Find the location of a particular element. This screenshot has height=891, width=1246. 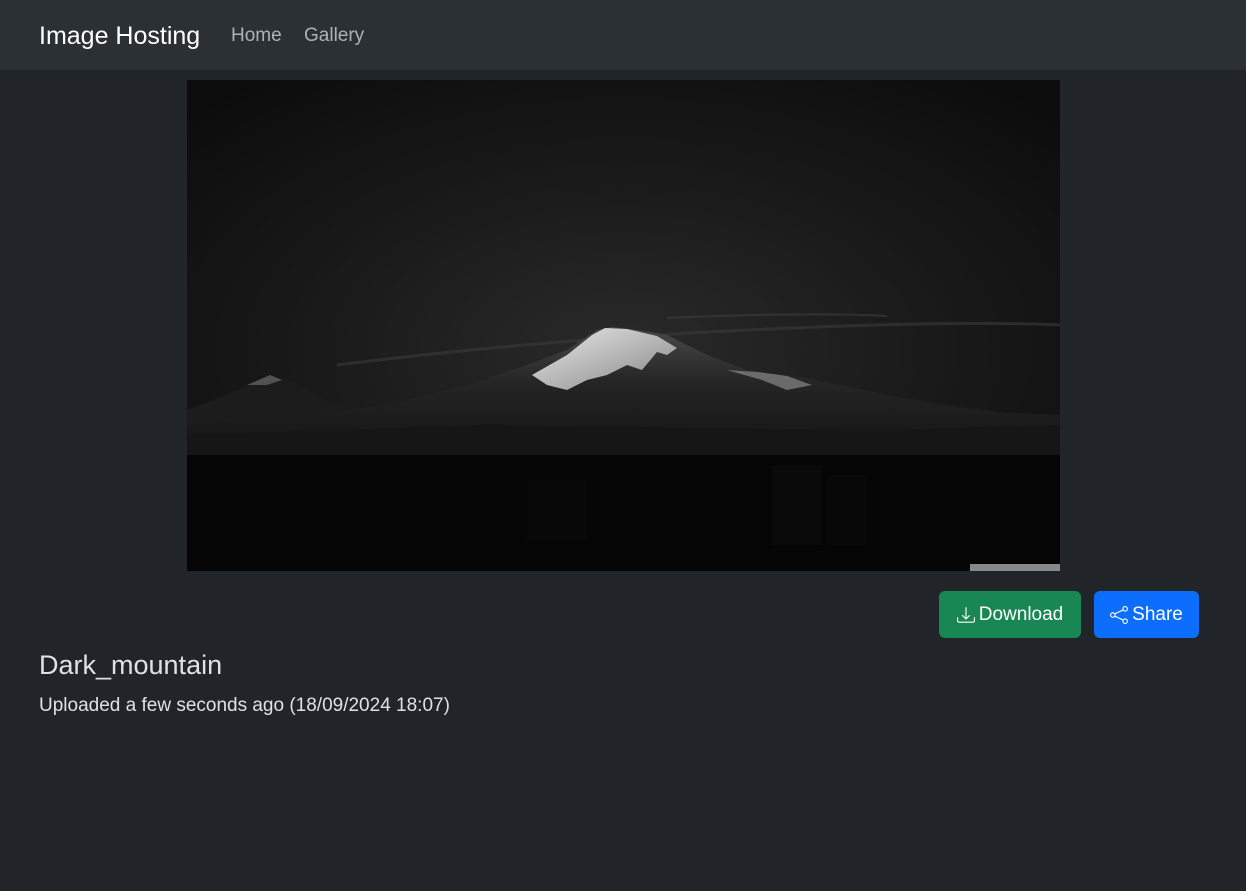

navbar: Image Hosting Home Gallery is located at coordinates (623, 35).